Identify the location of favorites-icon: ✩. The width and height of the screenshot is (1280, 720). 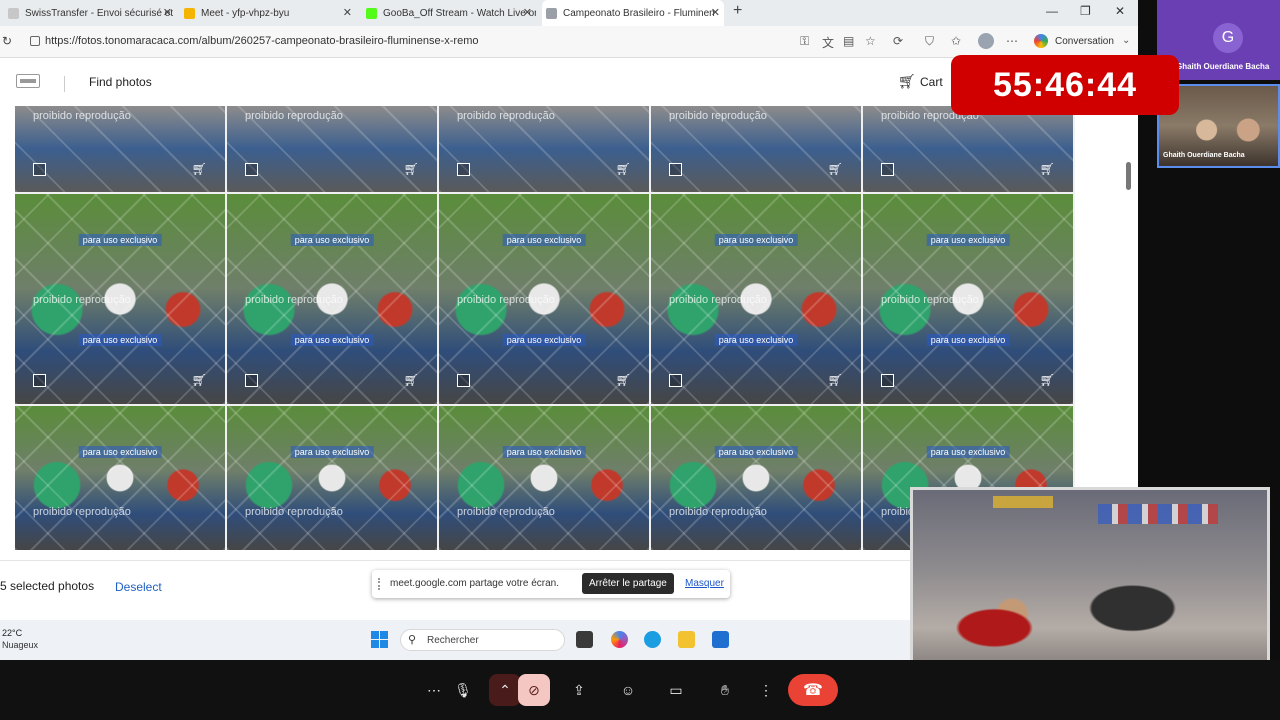
(956, 41).